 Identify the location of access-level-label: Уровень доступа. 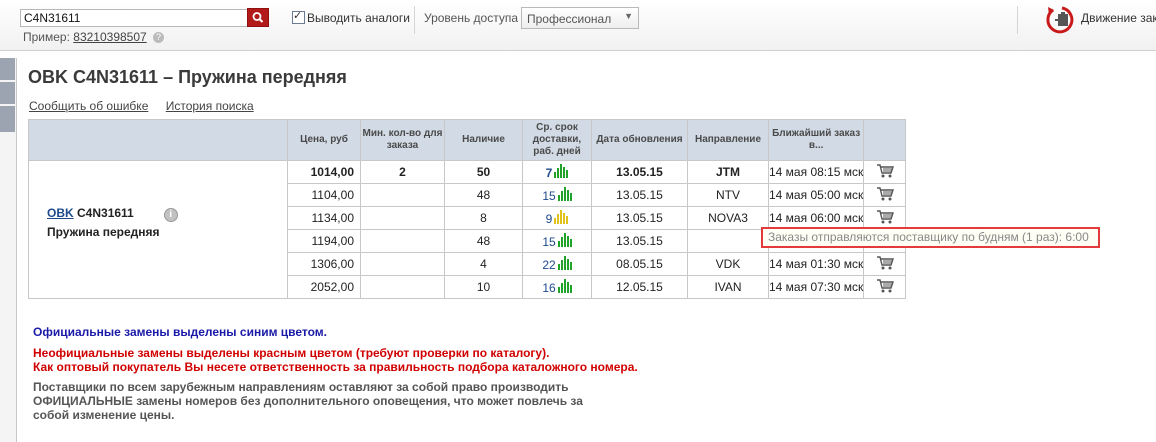
(471, 18).